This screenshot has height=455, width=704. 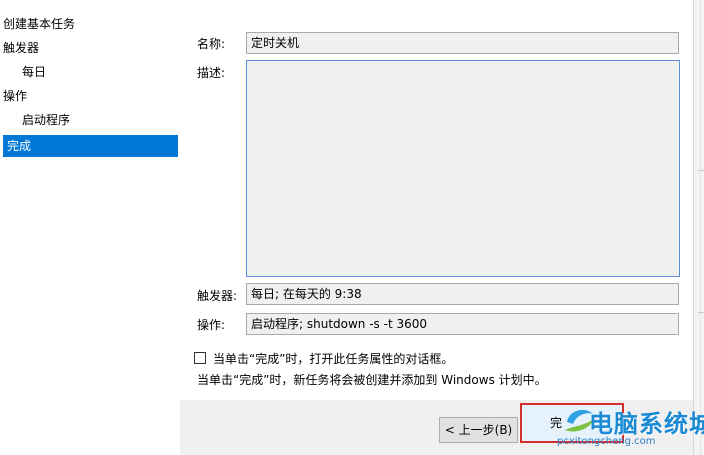 What do you see at coordinates (100, 72) in the screenshot?
I see `step-daily: 每日` at bounding box center [100, 72].